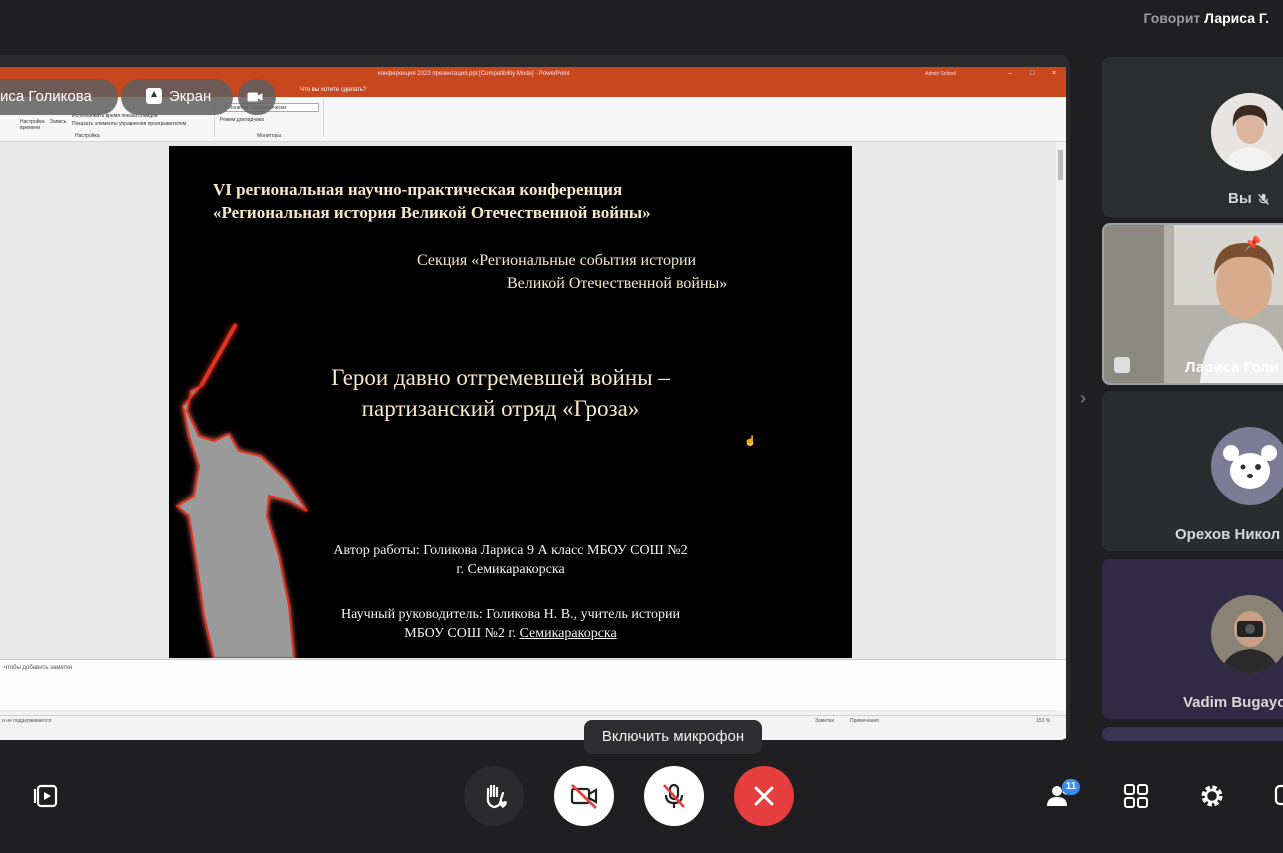 The height and width of the screenshot is (853, 1283). I want to click on status-comments-button: Примечания, so click(864, 721).